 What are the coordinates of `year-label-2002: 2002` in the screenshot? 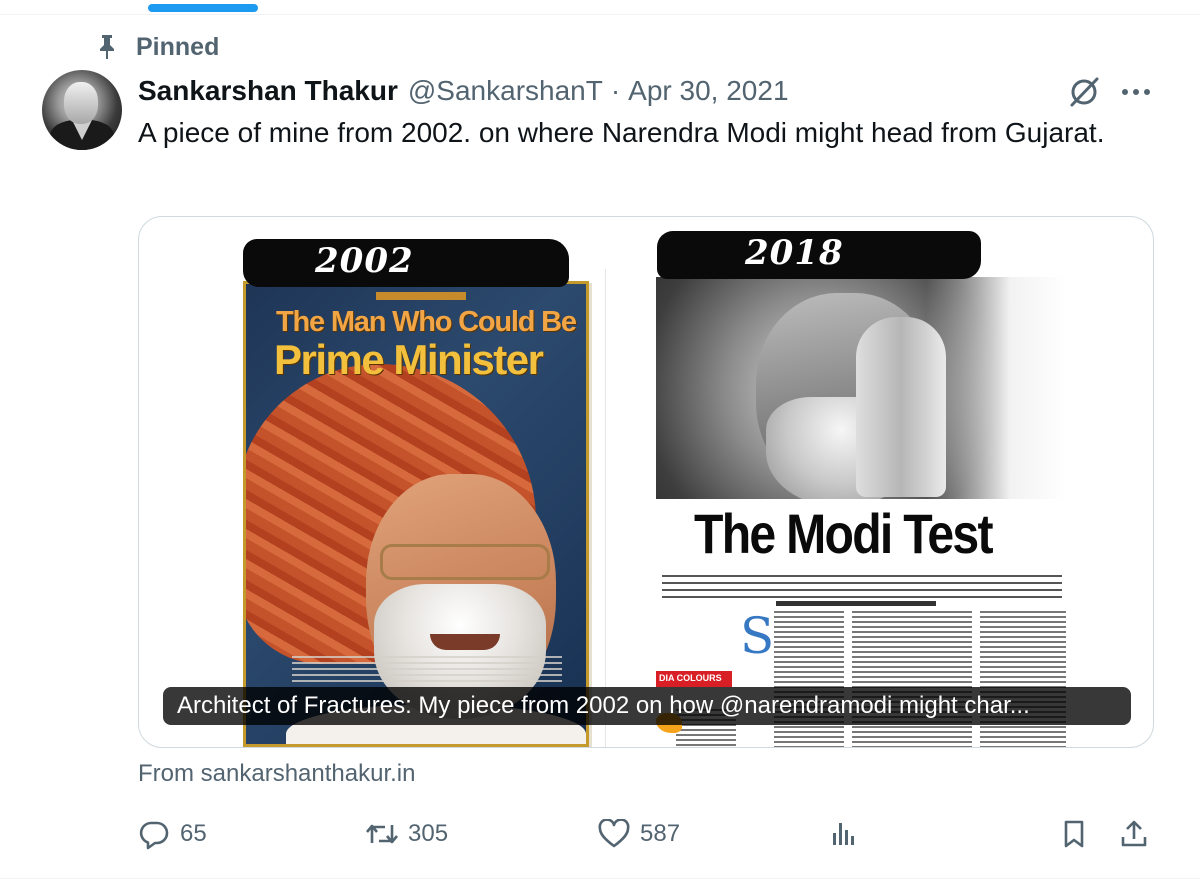 It's located at (364, 261).